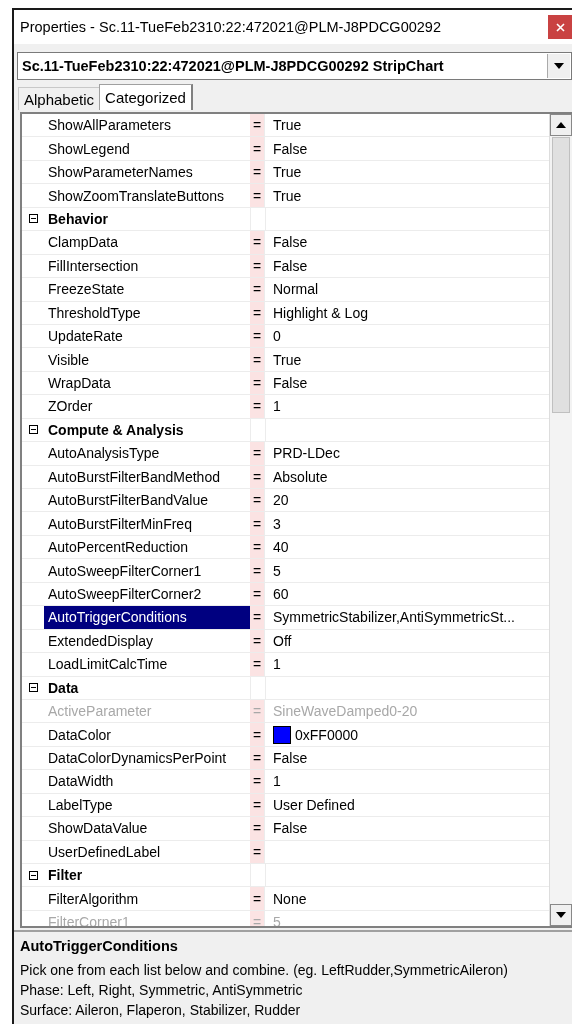  Describe the element at coordinates (147, 336) in the screenshot. I see `property-name: UpdateRate` at that location.